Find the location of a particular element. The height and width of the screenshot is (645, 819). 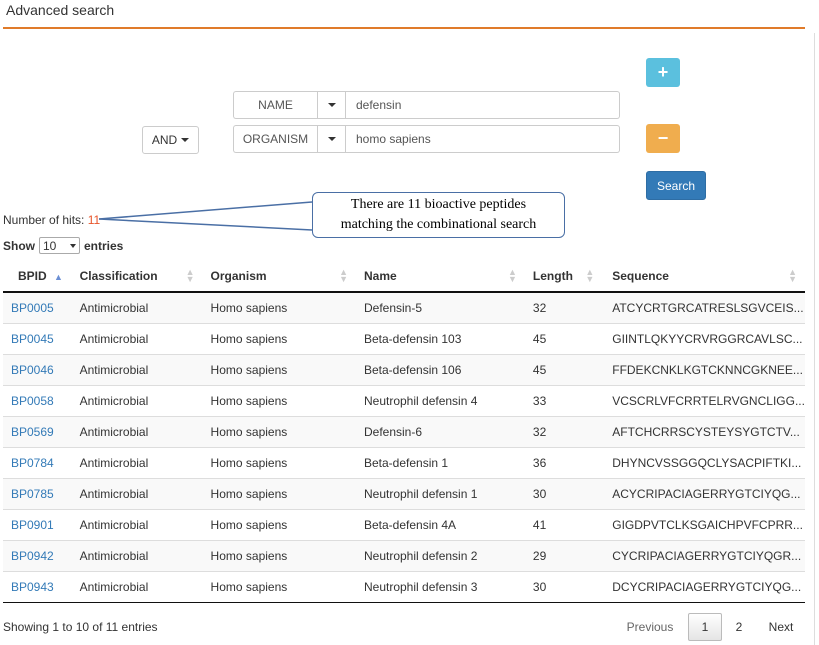

bpid-link: BP0942 is located at coordinates (32, 556).